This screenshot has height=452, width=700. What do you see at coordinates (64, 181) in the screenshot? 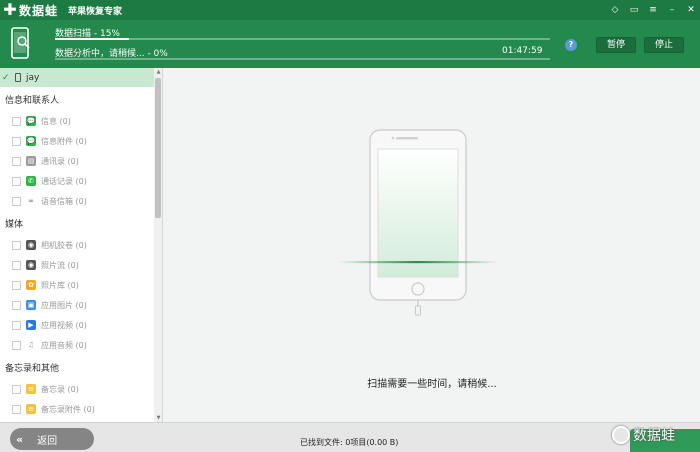
I see `sidebar-item-label: 通话记录 (0)` at bounding box center [64, 181].